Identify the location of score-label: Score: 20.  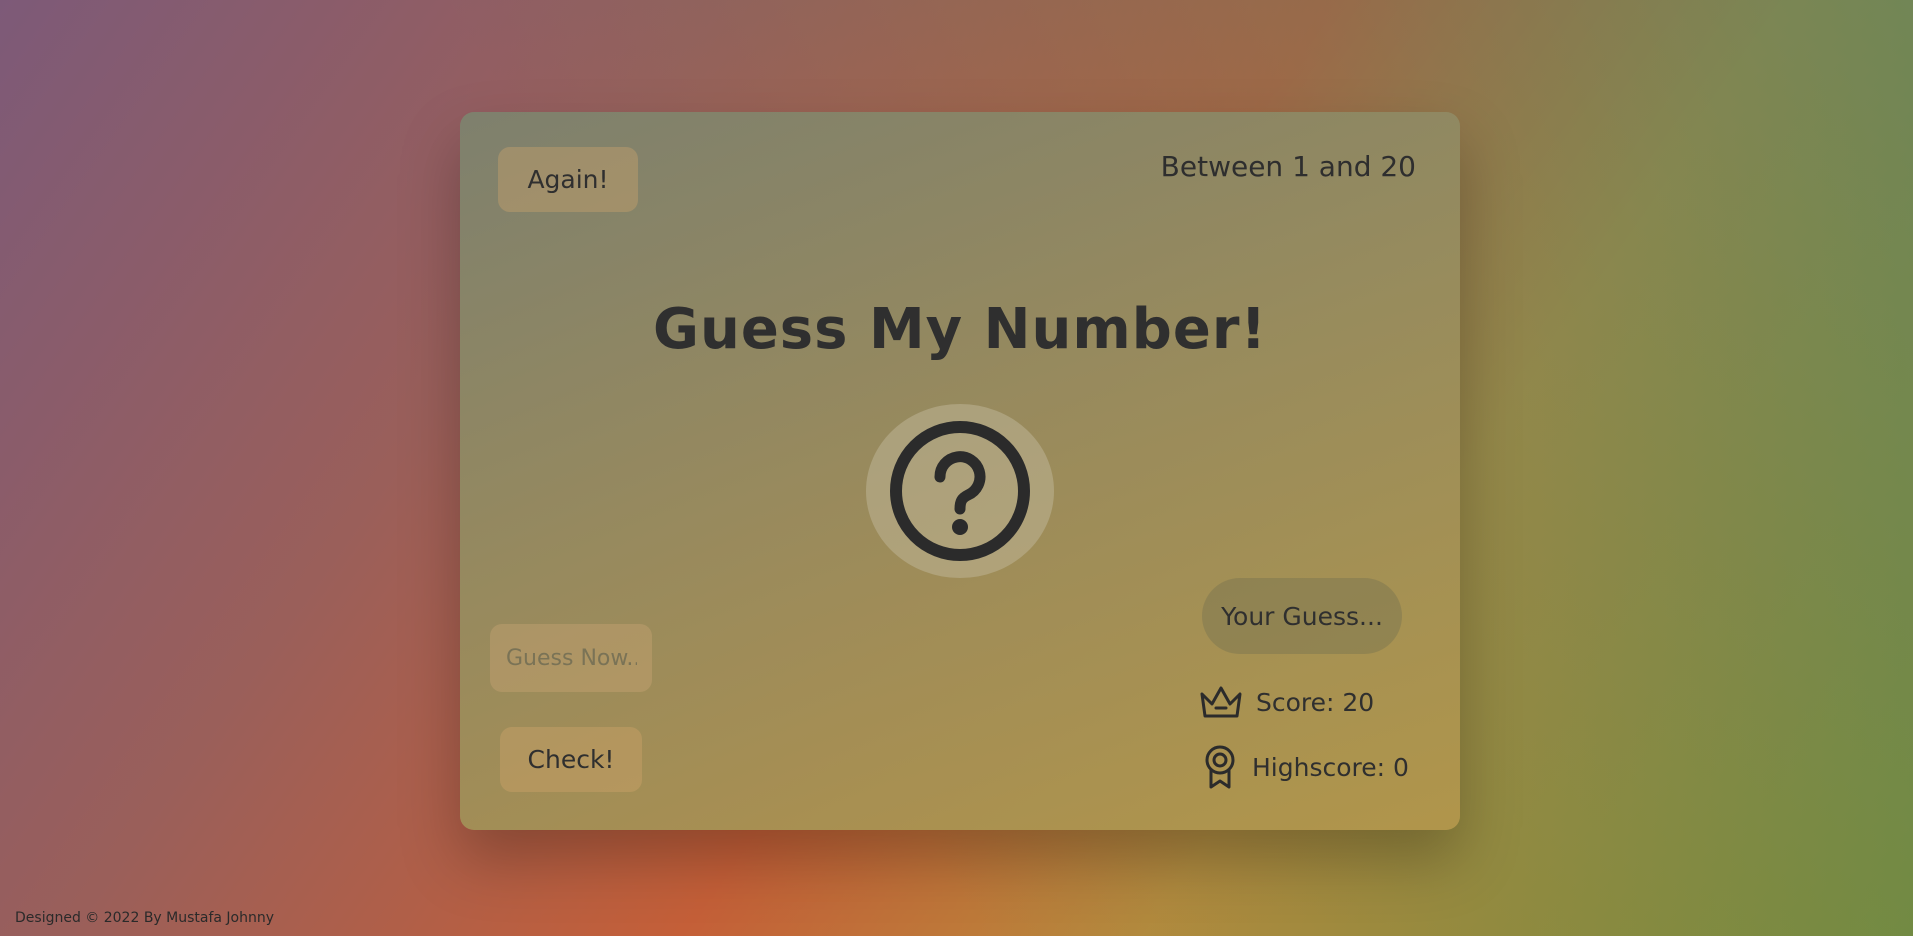
(1315, 702).